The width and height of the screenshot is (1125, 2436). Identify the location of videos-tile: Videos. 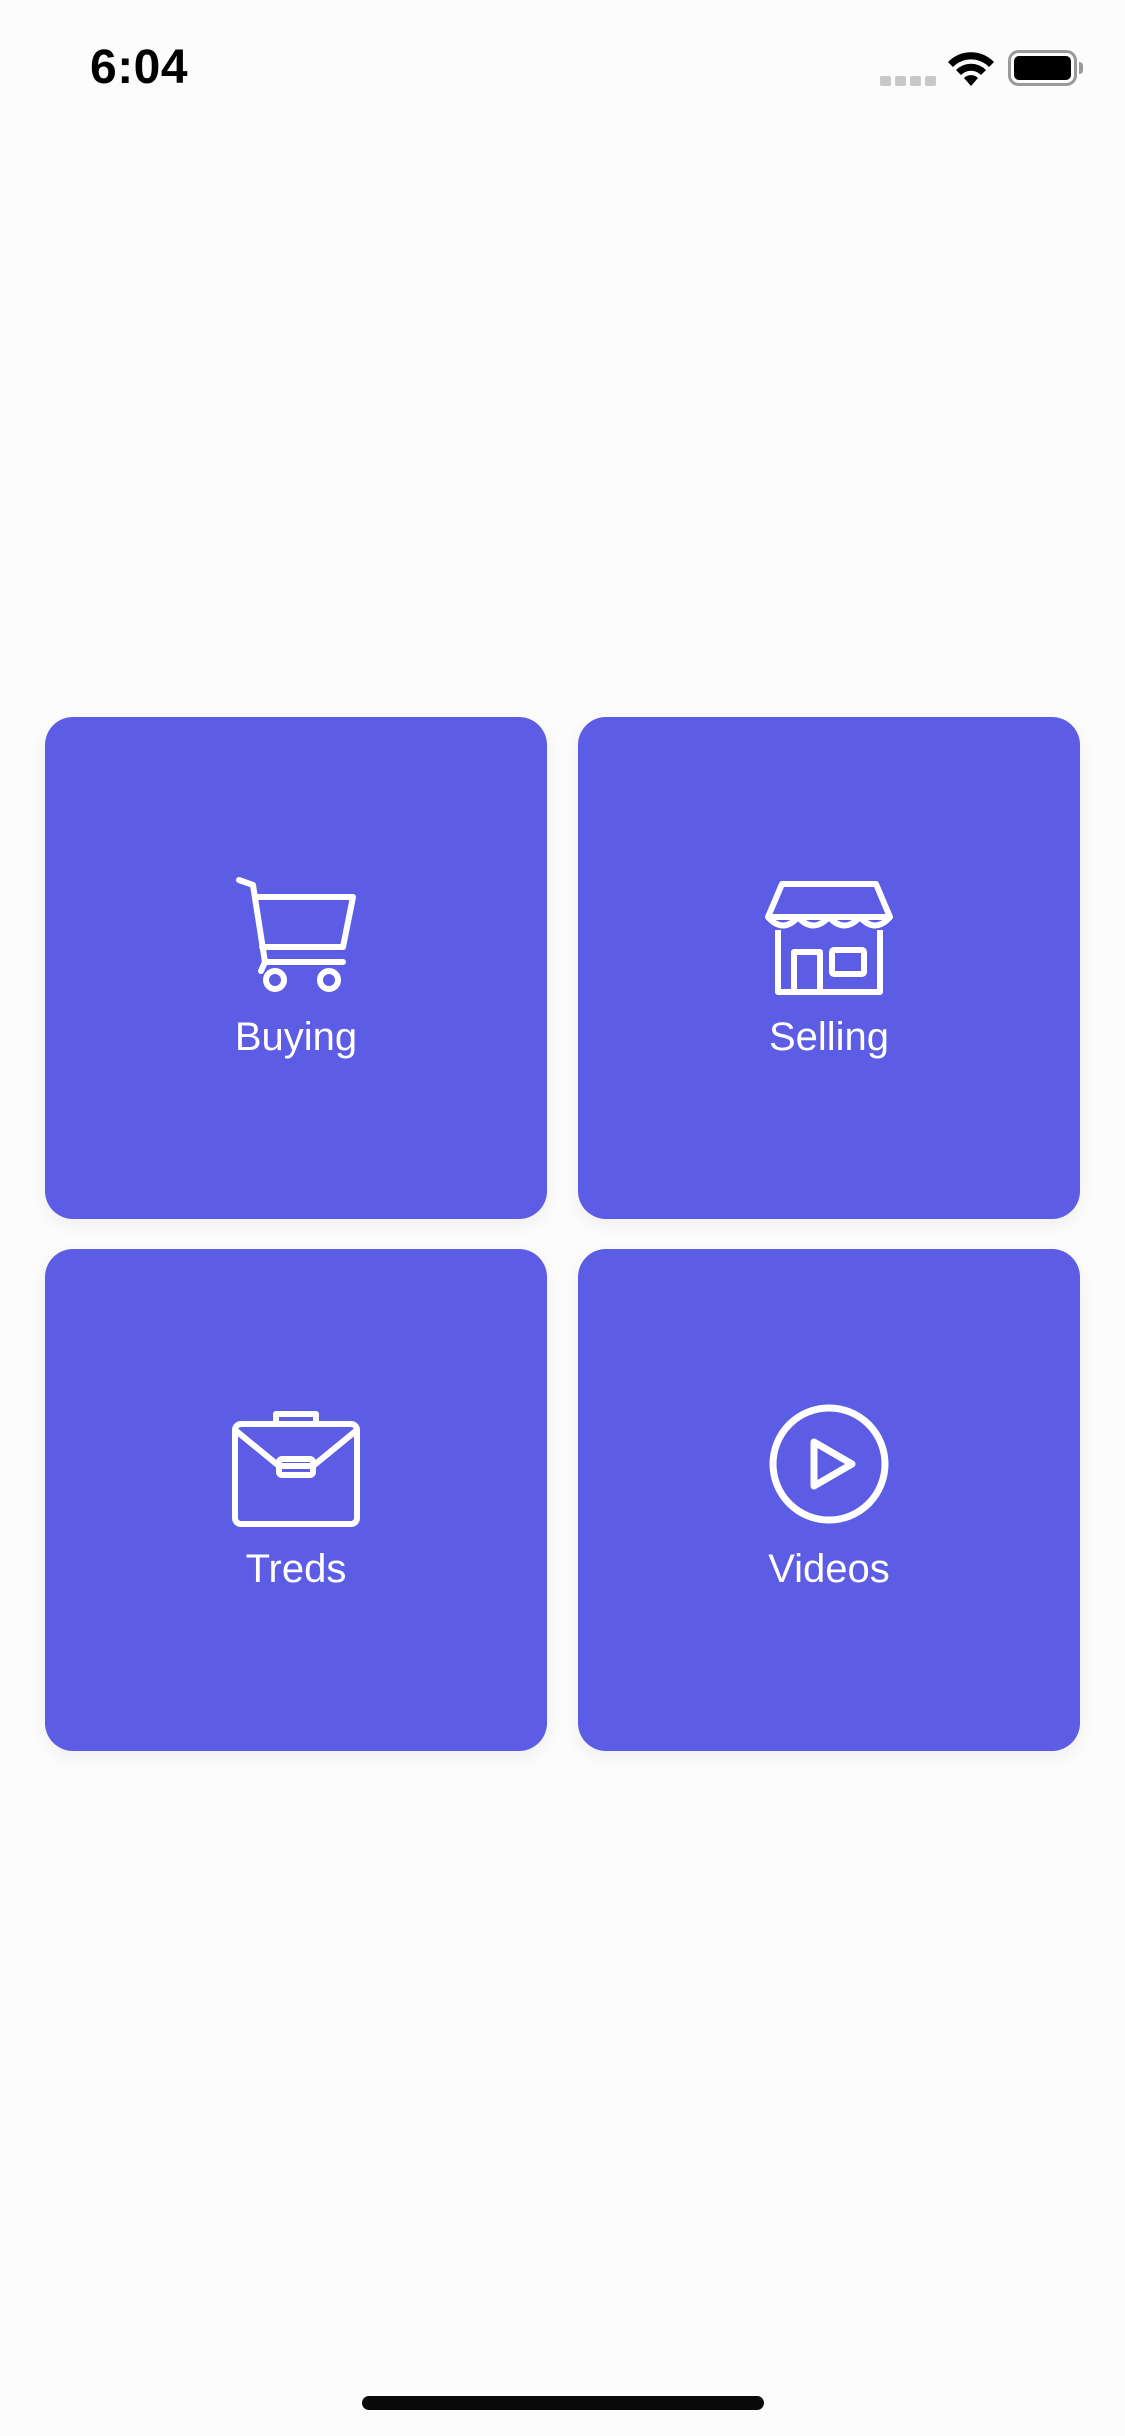
(829, 1500).